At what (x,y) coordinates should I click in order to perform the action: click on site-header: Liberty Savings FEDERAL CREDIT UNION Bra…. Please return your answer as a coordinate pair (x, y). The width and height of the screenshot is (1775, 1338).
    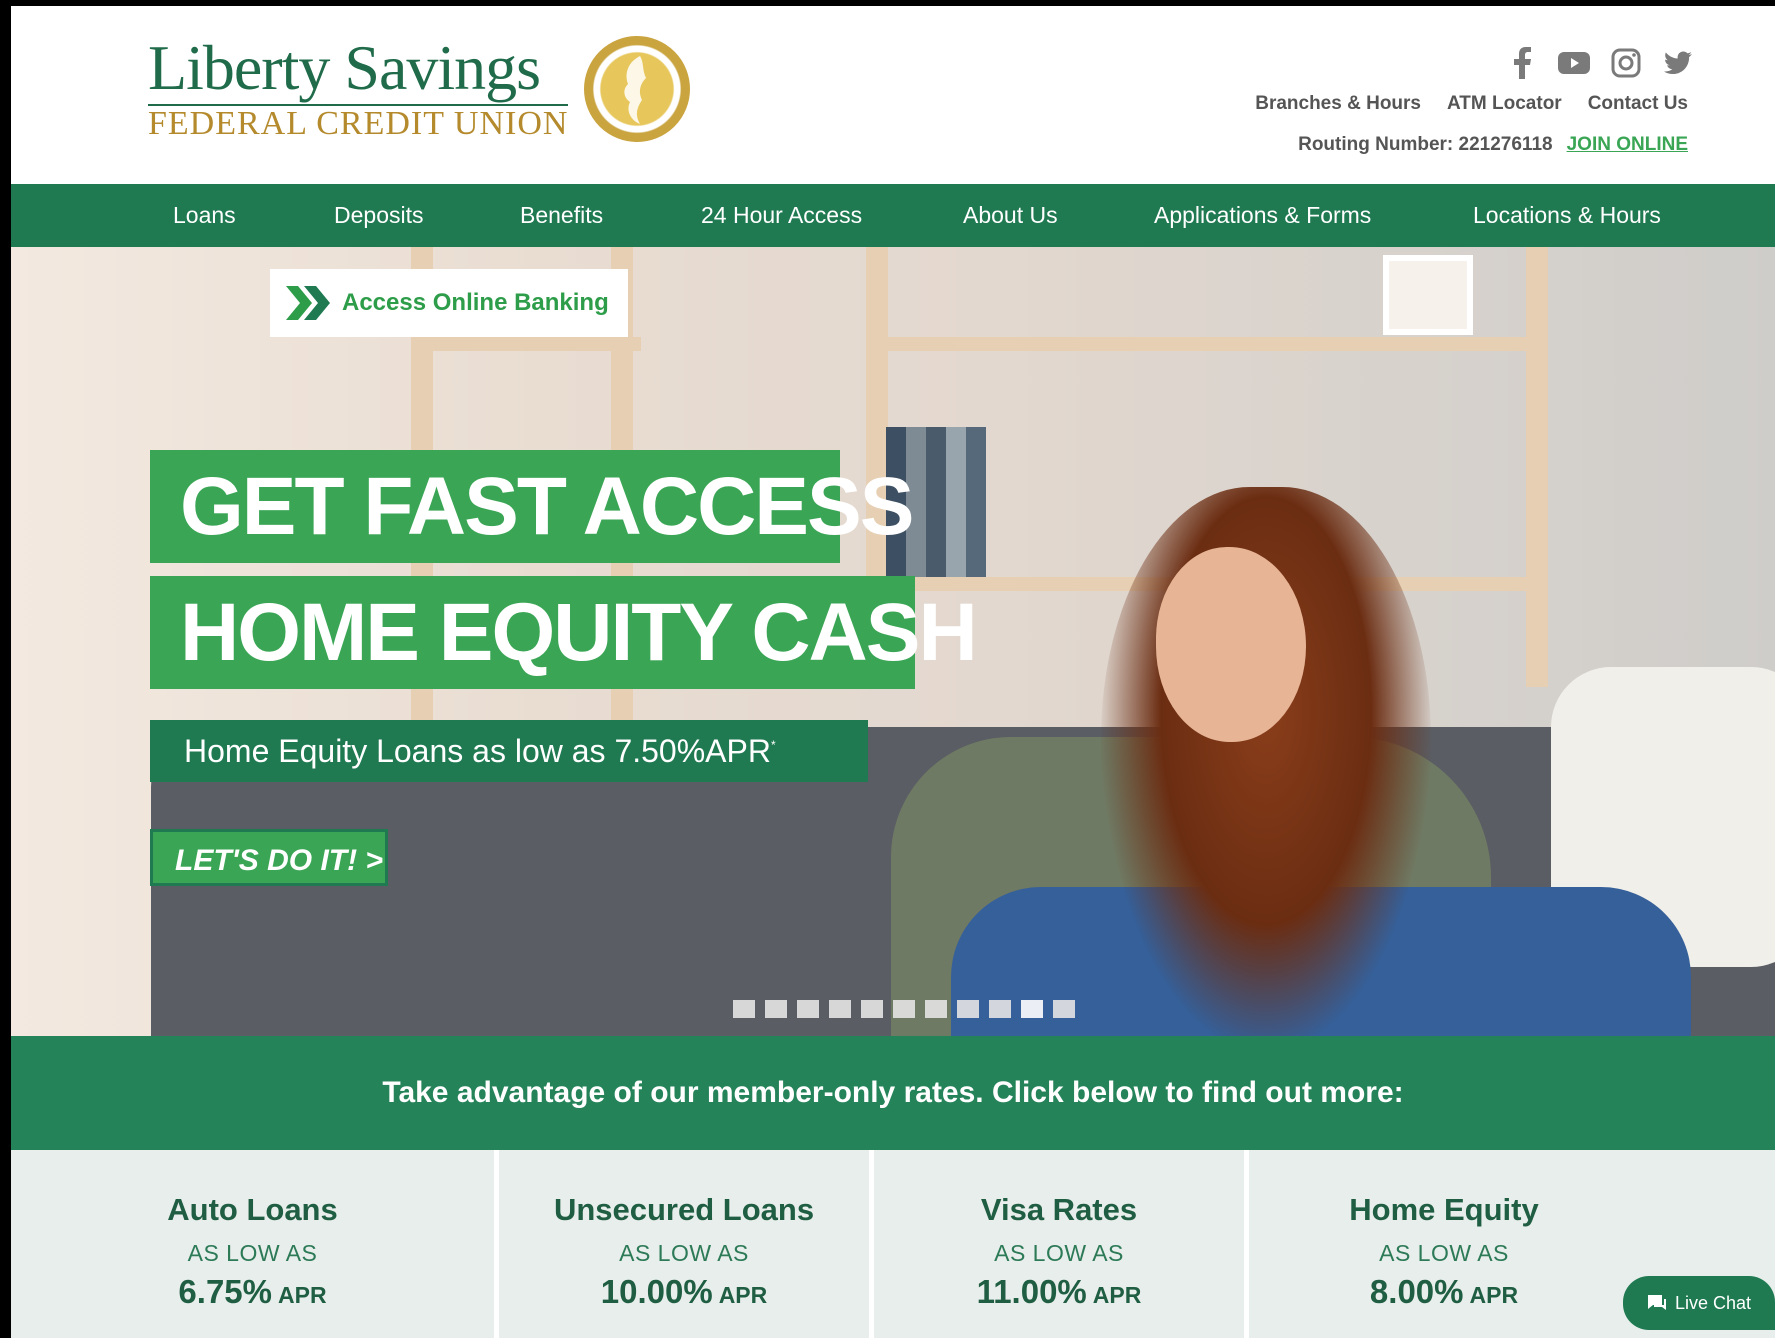
    Looking at the image, I should click on (893, 95).